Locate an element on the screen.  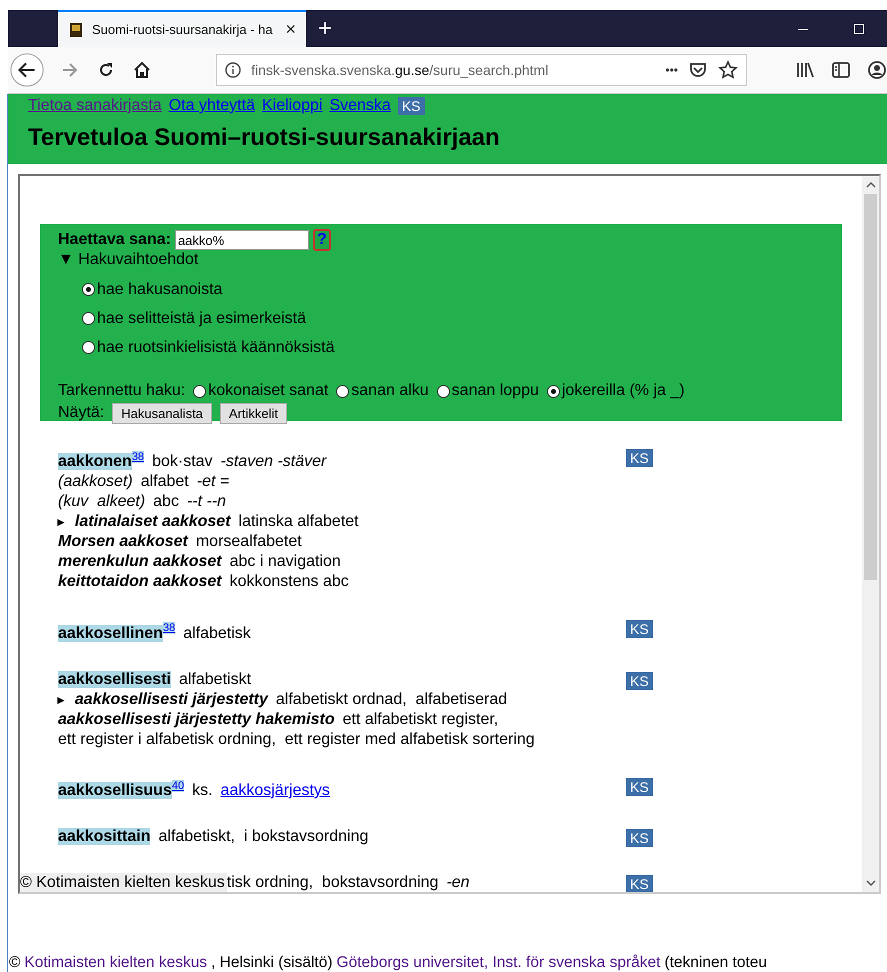
translation-text: alfabetisk is located at coordinates (217, 633).